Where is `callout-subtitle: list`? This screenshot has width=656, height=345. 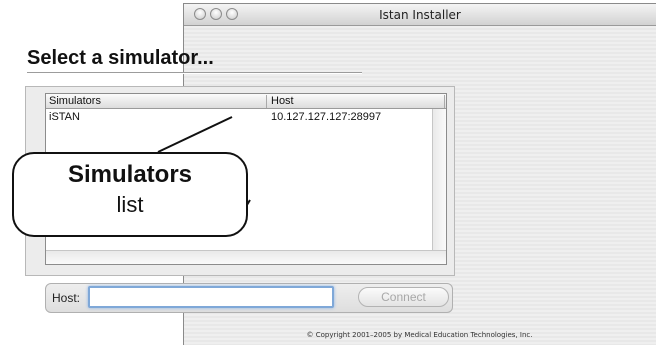 callout-subtitle: list is located at coordinates (130, 204).